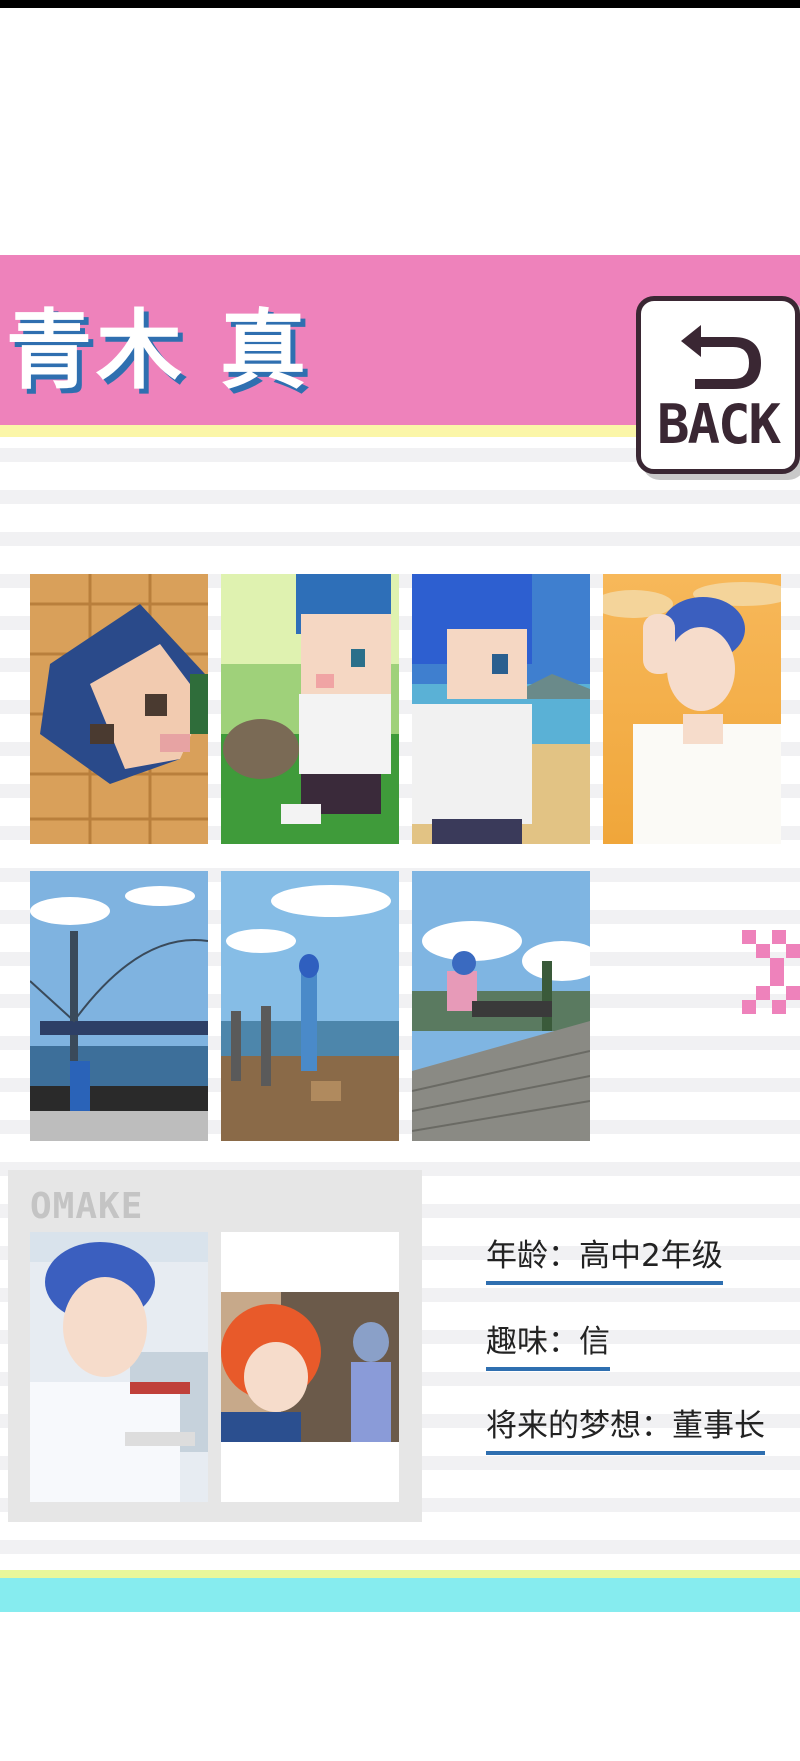  What do you see at coordinates (400, 4) in the screenshot?
I see `status-bar` at bounding box center [400, 4].